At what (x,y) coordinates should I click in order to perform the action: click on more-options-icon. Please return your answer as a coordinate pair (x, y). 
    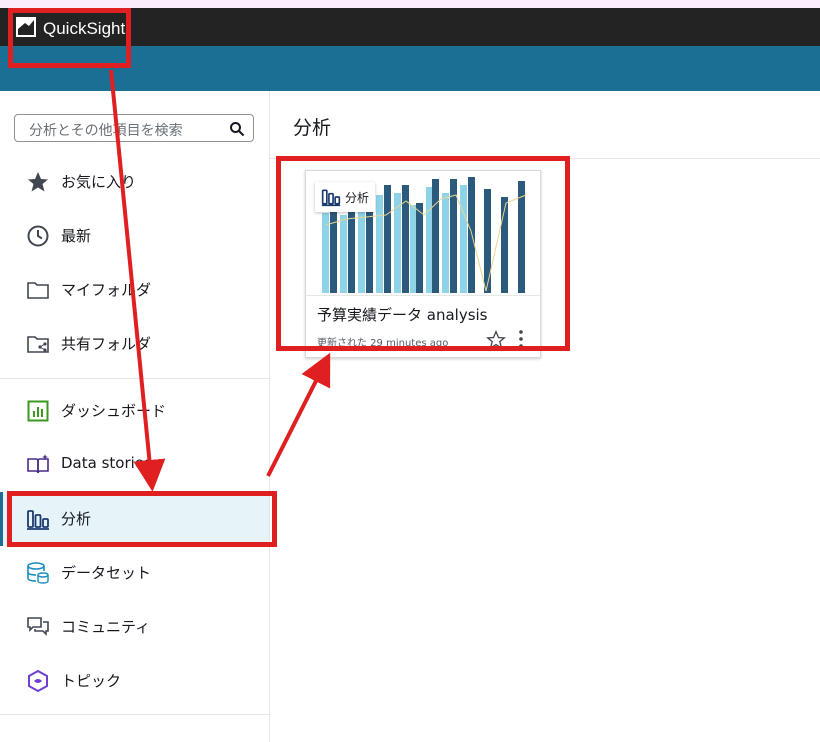
    Looking at the image, I should click on (521, 339).